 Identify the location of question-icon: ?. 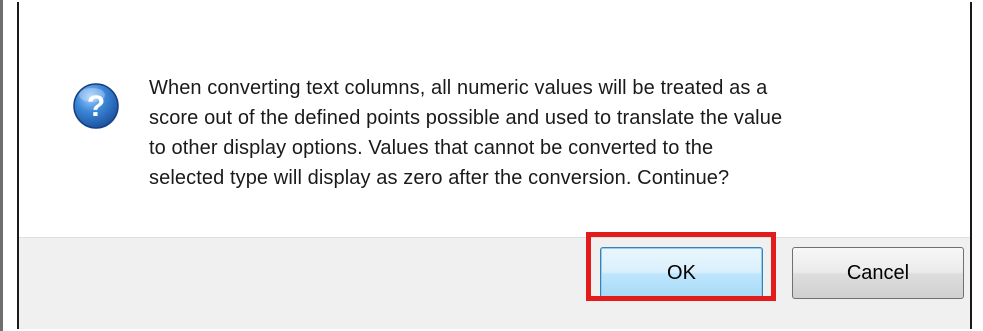
(96, 106).